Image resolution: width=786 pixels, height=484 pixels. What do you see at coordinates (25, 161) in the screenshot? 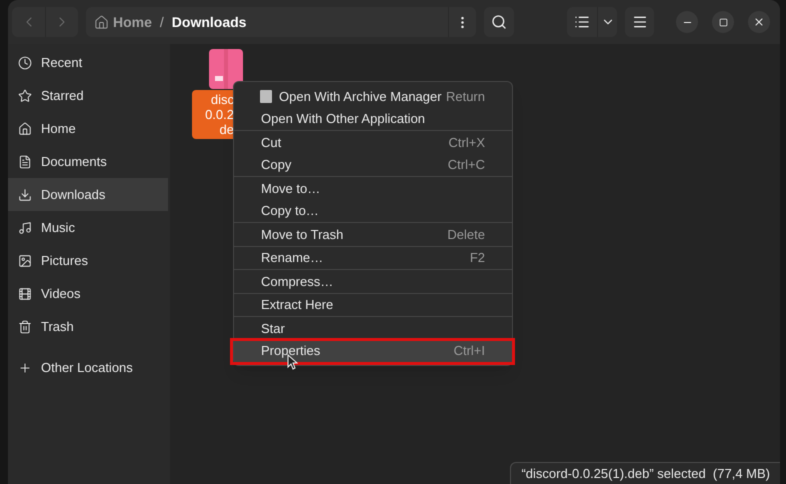
I see `document-icon` at bounding box center [25, 161].